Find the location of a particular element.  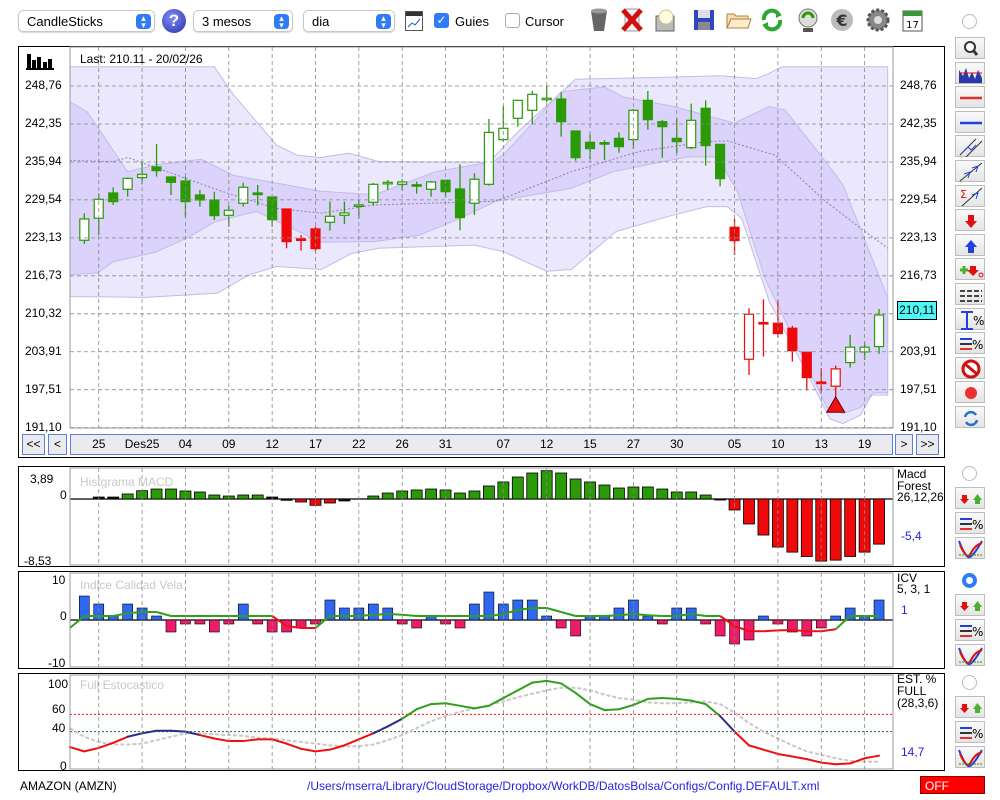

macd-panel-radio is located at coordinates (969, 473).